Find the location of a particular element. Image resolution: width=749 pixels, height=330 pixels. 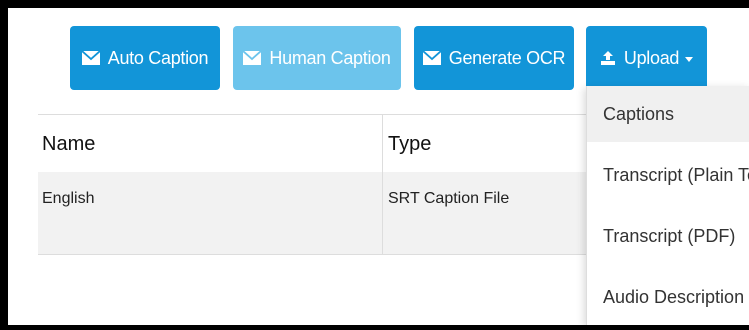

column-header-type: Type is located at coordinates (410, 144).